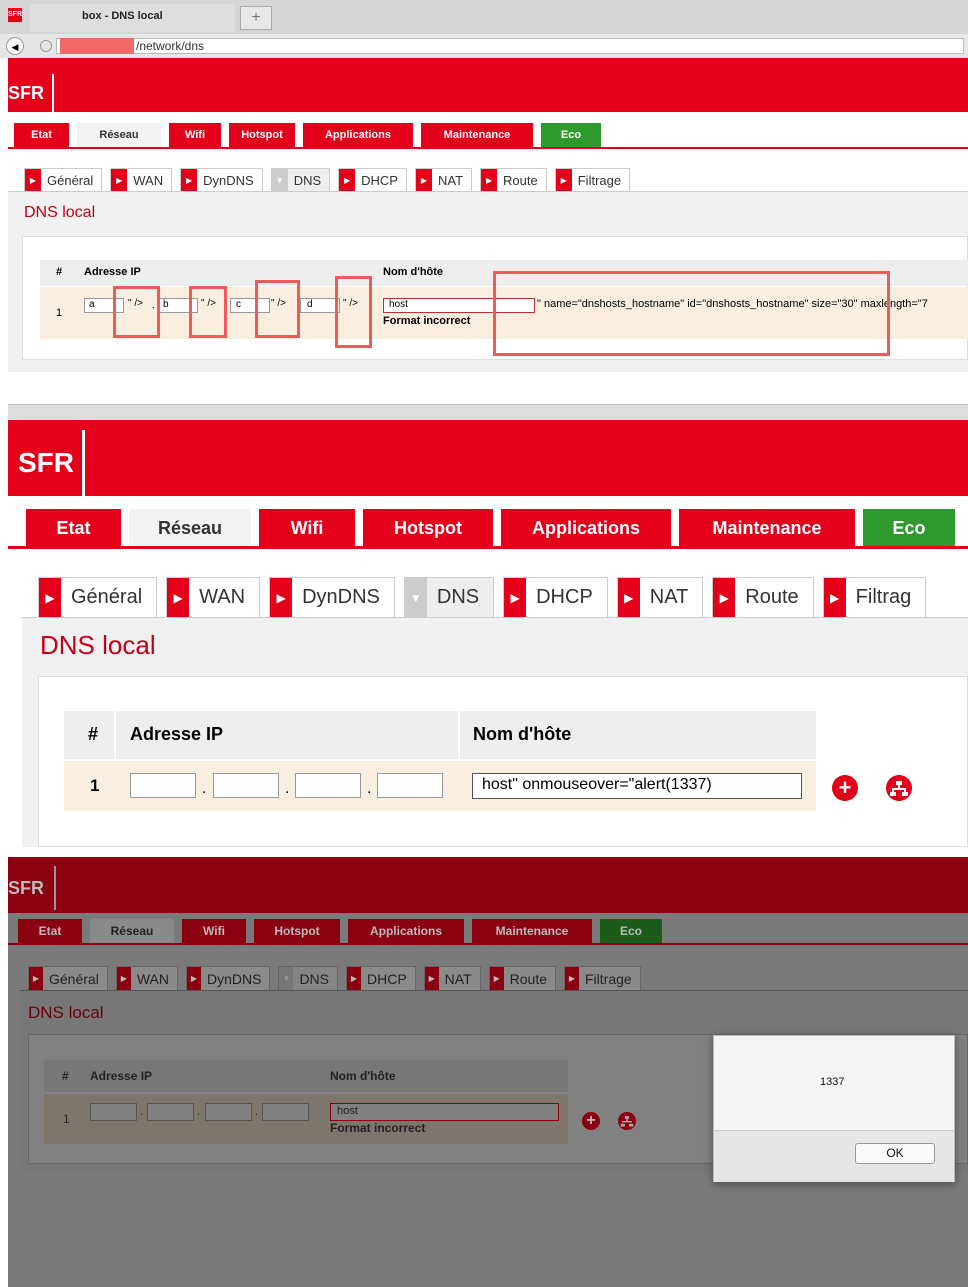 The width and height of the screenshot is (968, 1287). I want to click on new-tab-button: +, so click(256, 18).